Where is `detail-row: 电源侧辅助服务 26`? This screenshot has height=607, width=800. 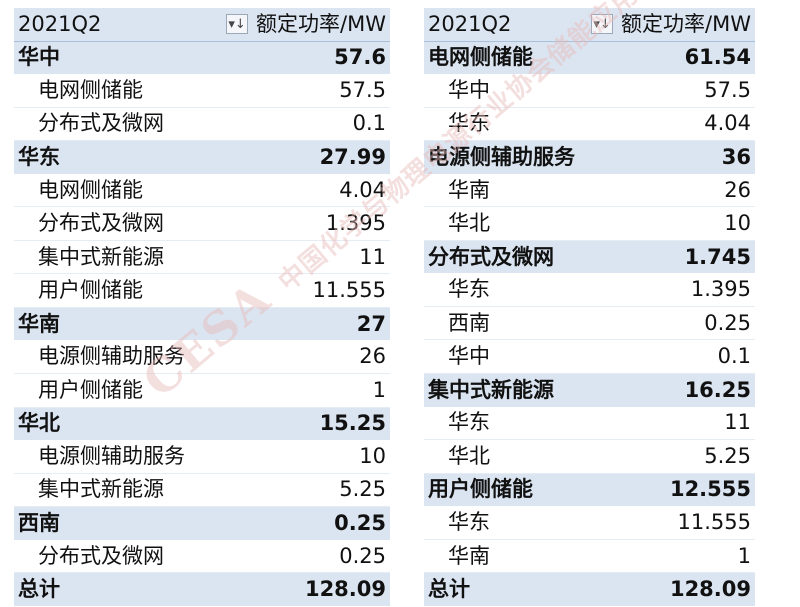
detail-row: 电源侧辅助服务 26 is located at coordinates (202, 357).